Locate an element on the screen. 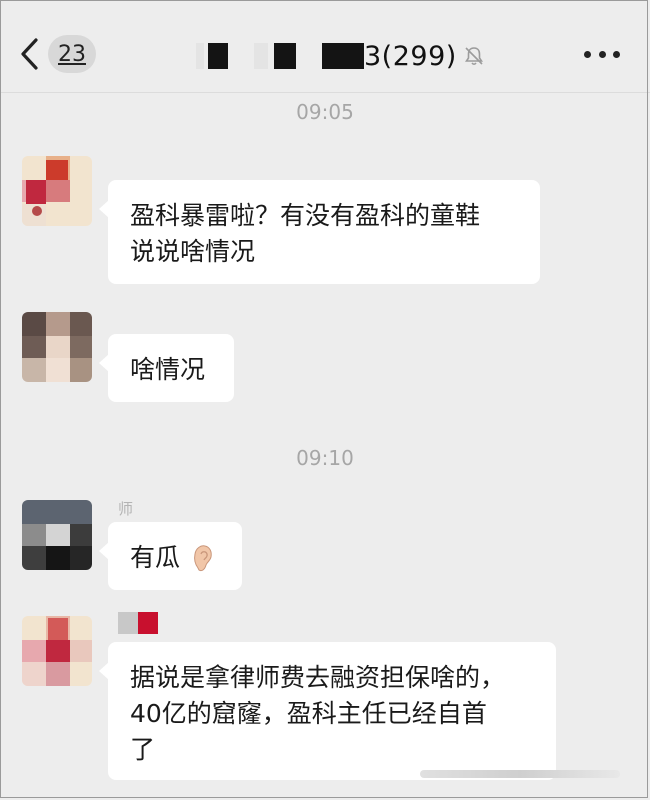 This screenshot has height=800, width=650. header-divider is located at coordinates (325, 92).